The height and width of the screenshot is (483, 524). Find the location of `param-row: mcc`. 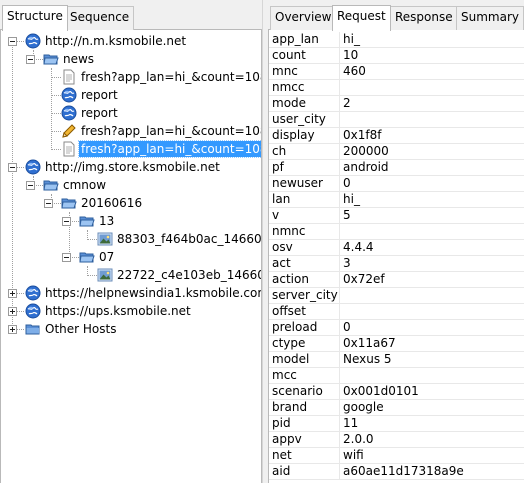

param-row: mcc is located at coordinates (396, 376).